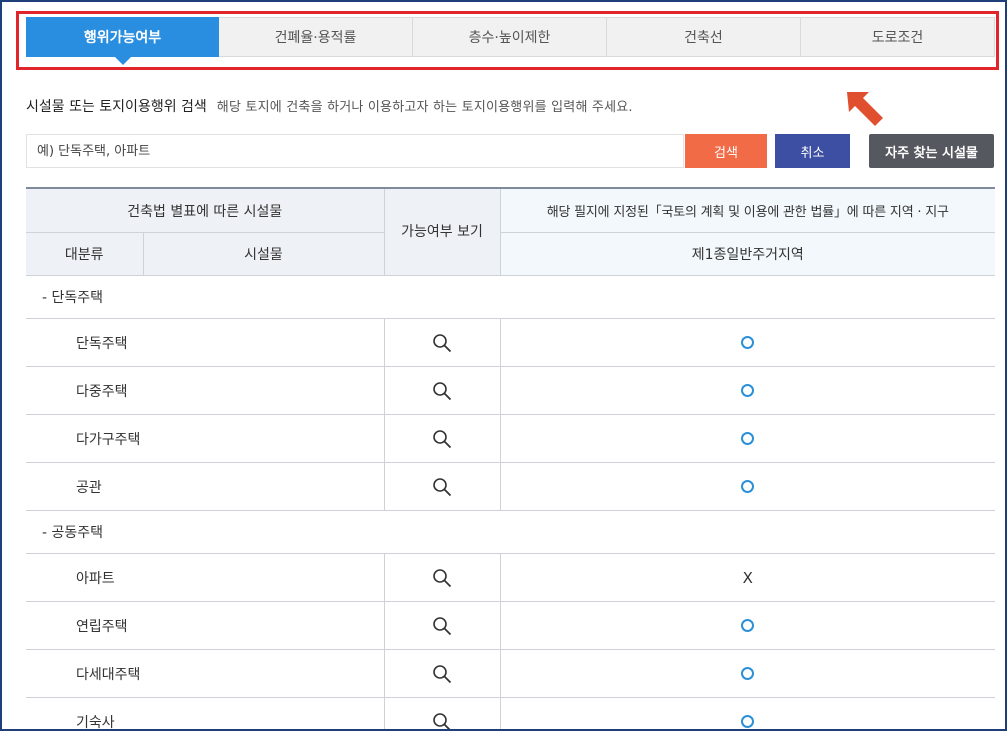  I want to click on frequent-facilities-button: 자주 찾는 시설물, so click(931, 151).